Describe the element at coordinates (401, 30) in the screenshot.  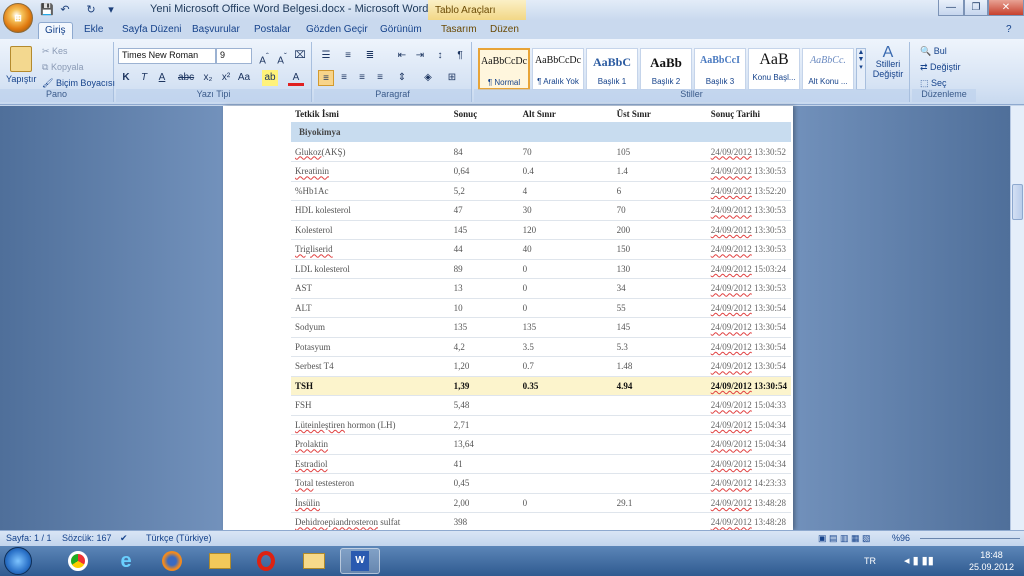
I see `tab-view: Görünüm` at that location.